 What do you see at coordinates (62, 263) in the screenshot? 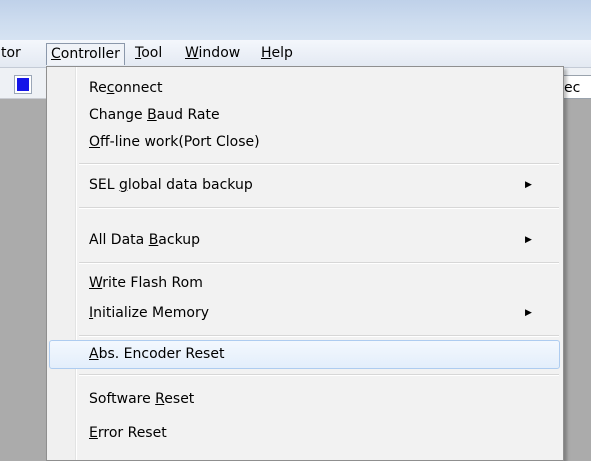
I see `menu-icon-gutter` at bounding box center [62, 263].